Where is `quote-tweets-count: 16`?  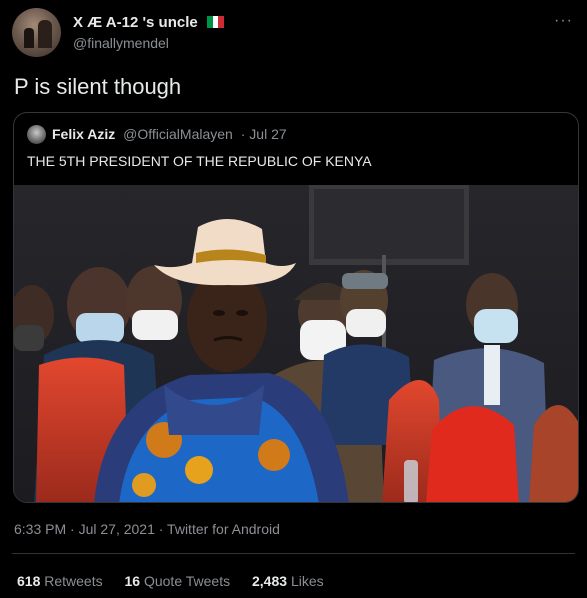
quote-tweets-count: 16 is located at coordinates (132, 581).